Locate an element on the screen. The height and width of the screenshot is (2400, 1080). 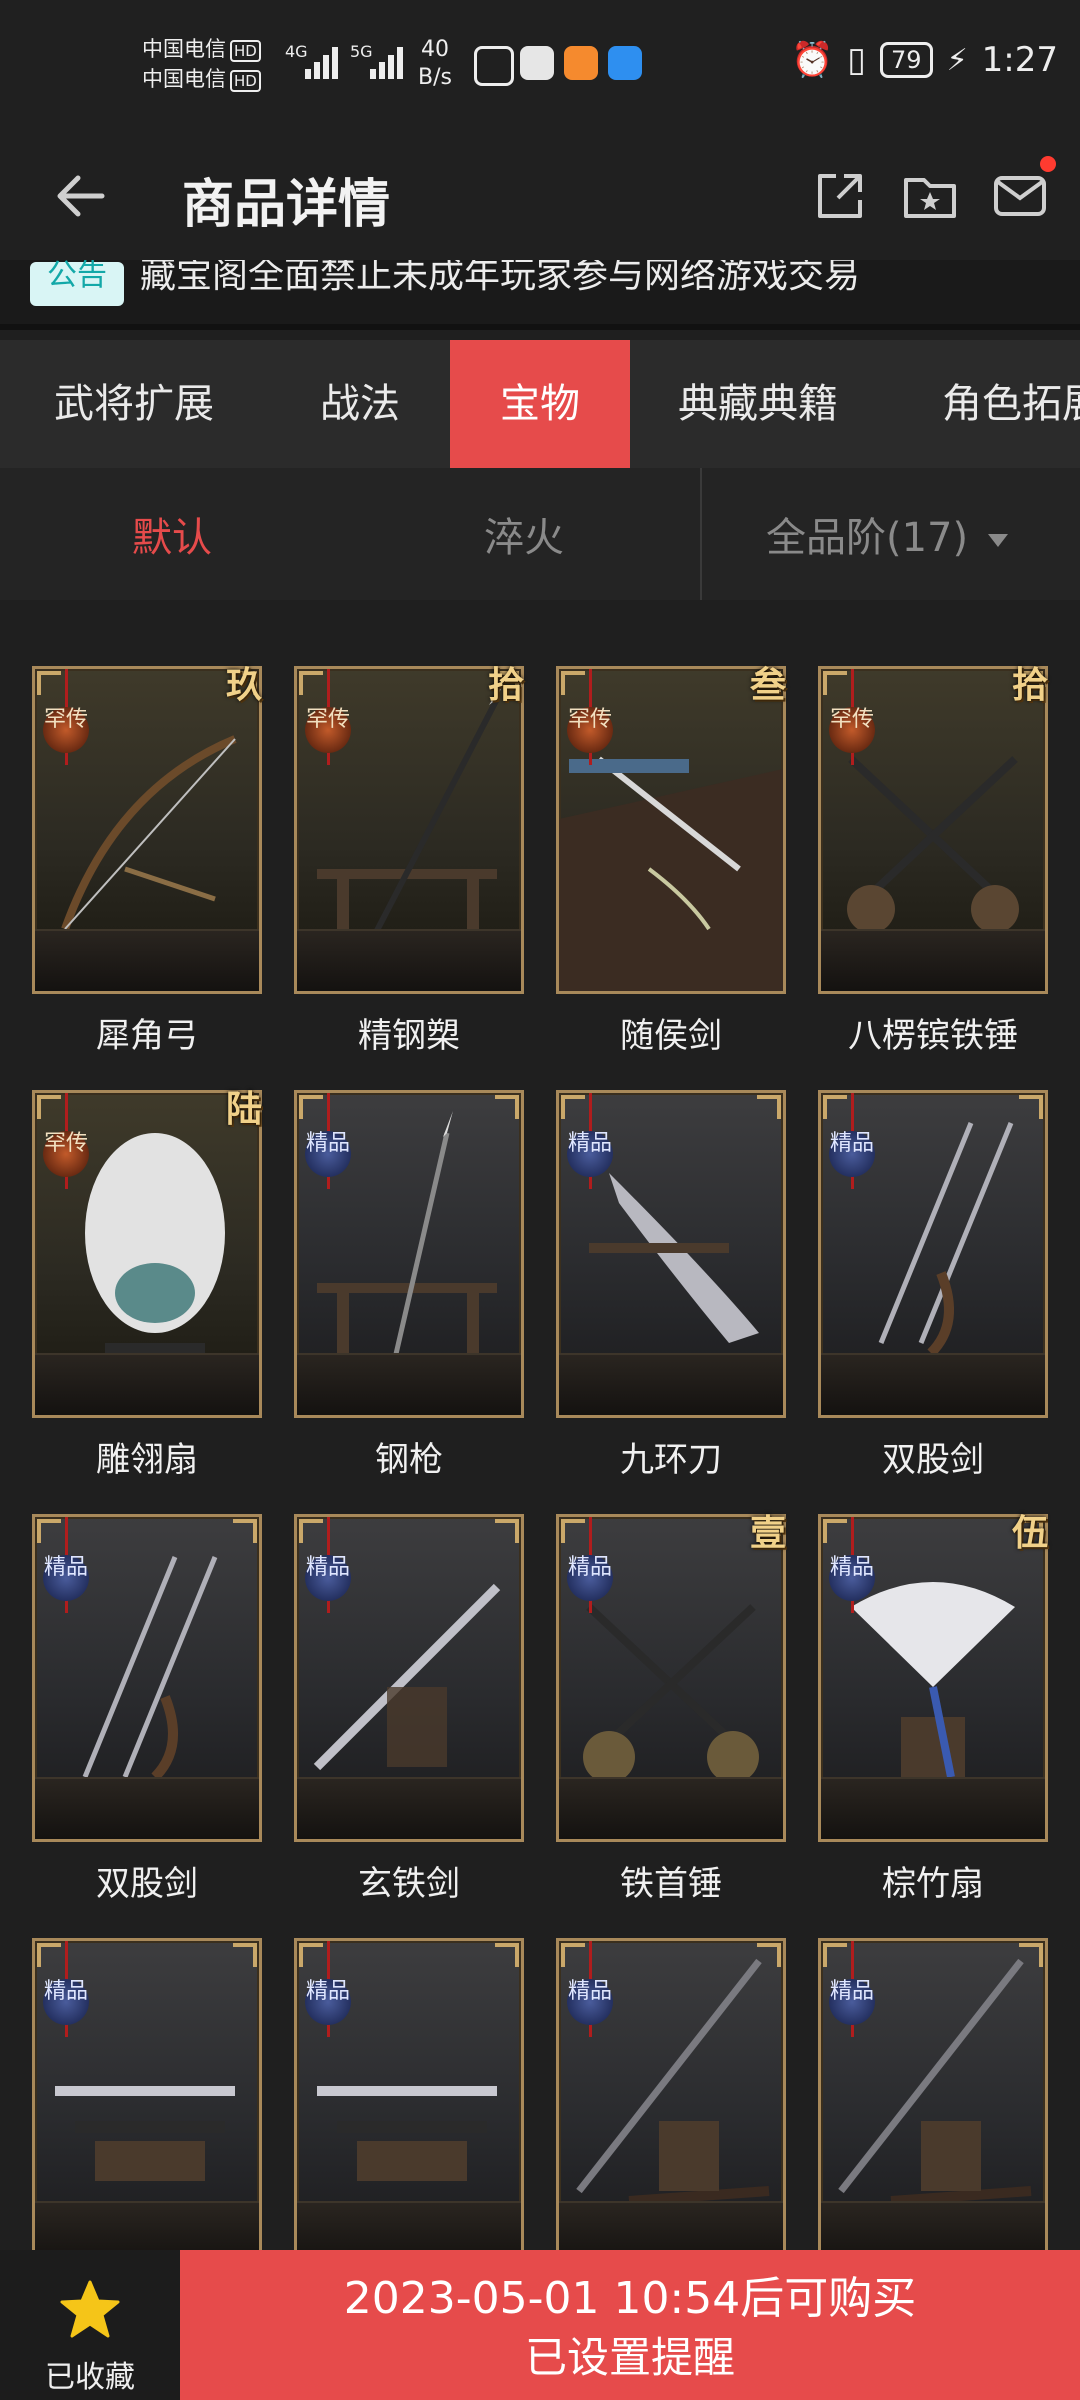
battery-level: 79 is located at coordinates (906, 60).